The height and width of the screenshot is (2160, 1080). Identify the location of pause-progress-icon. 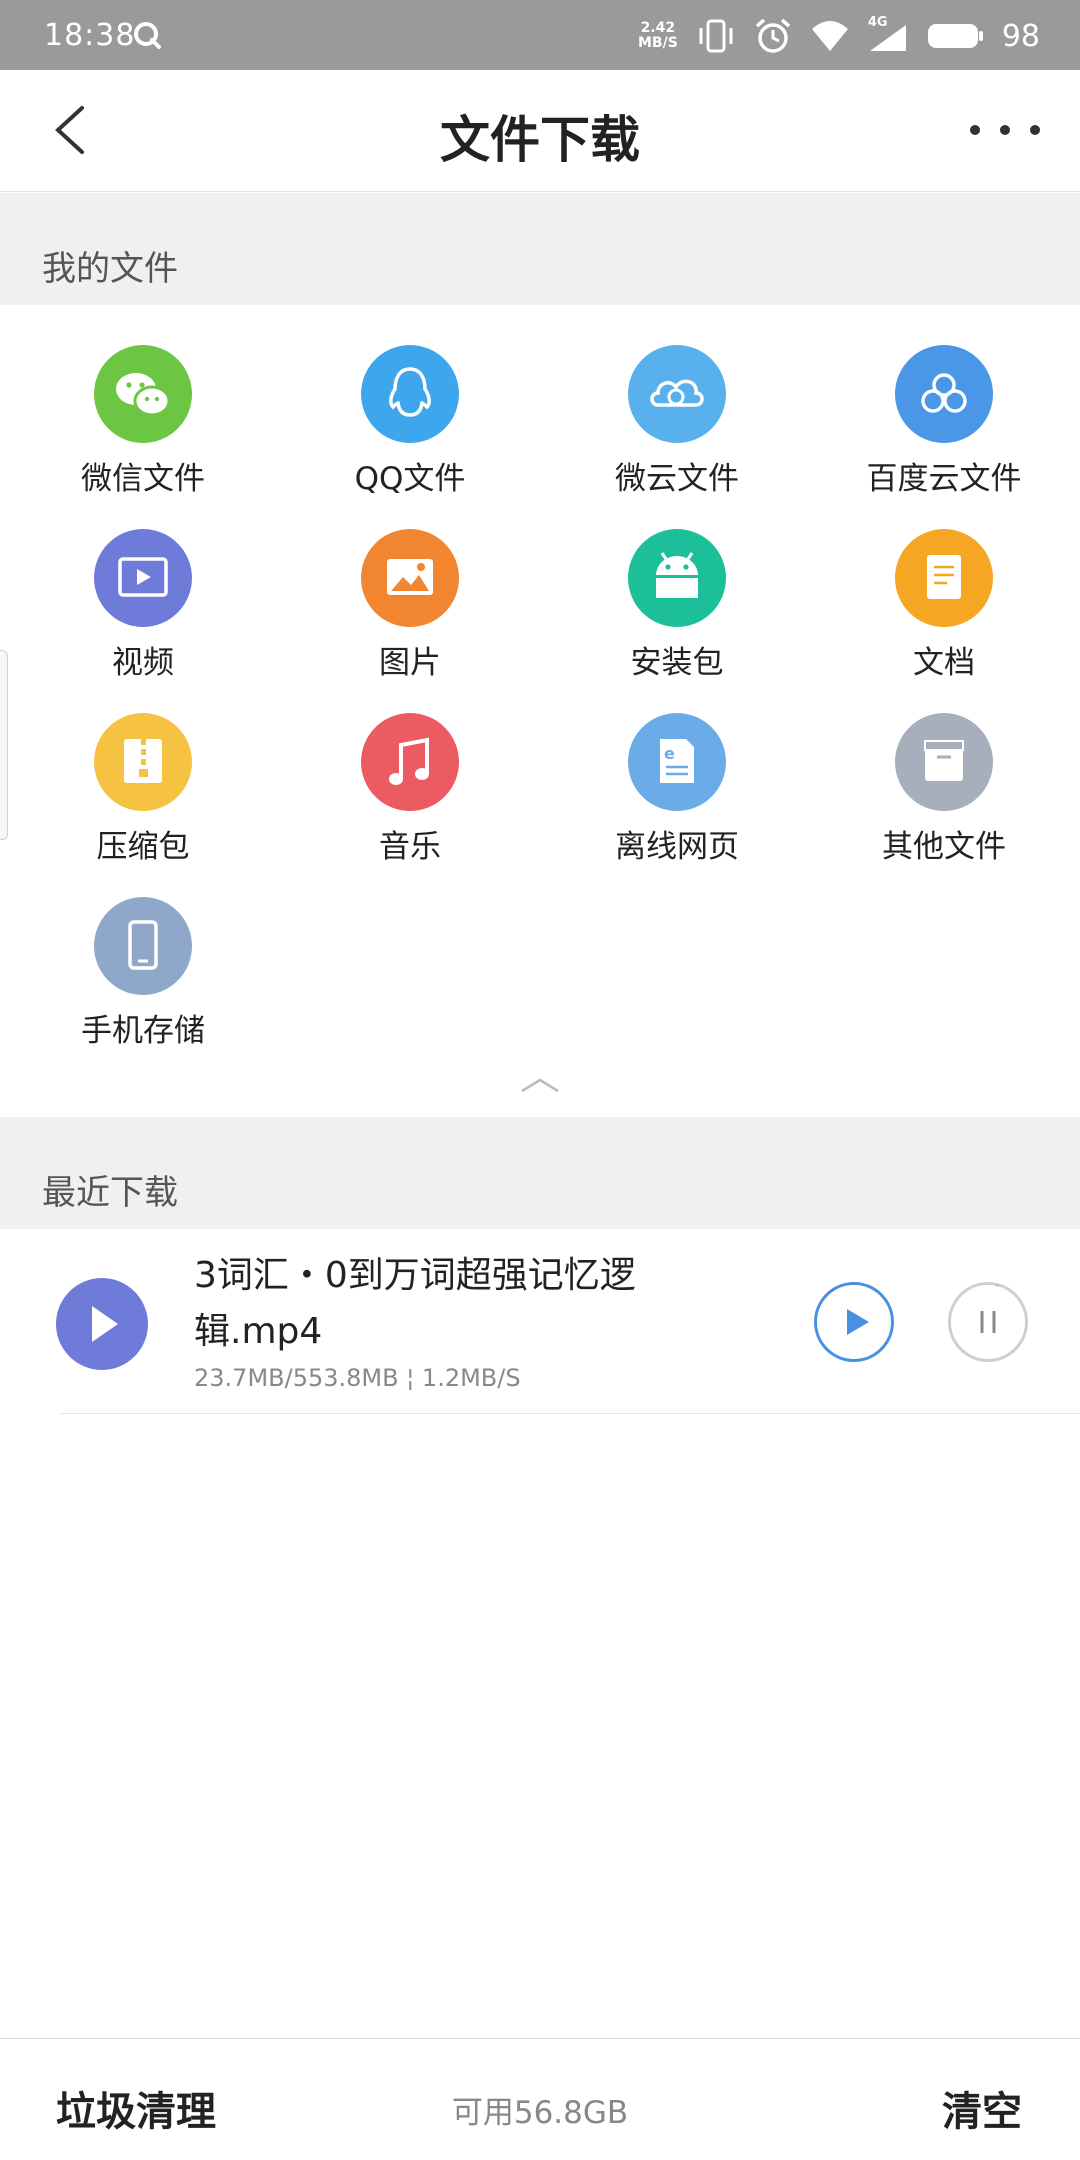
(988, 1322).